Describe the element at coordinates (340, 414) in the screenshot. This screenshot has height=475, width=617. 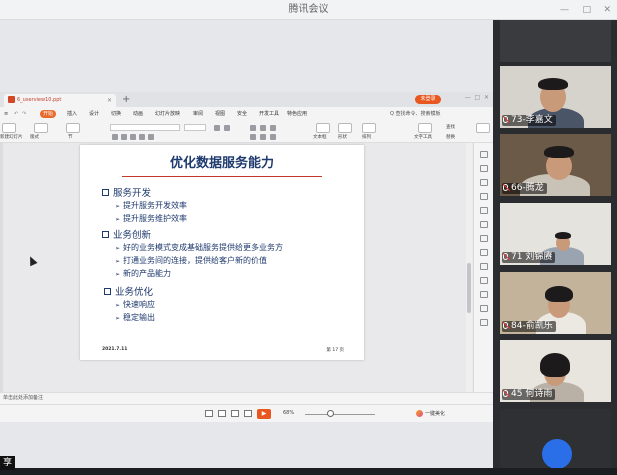
I see `zoom-slider` at that location.